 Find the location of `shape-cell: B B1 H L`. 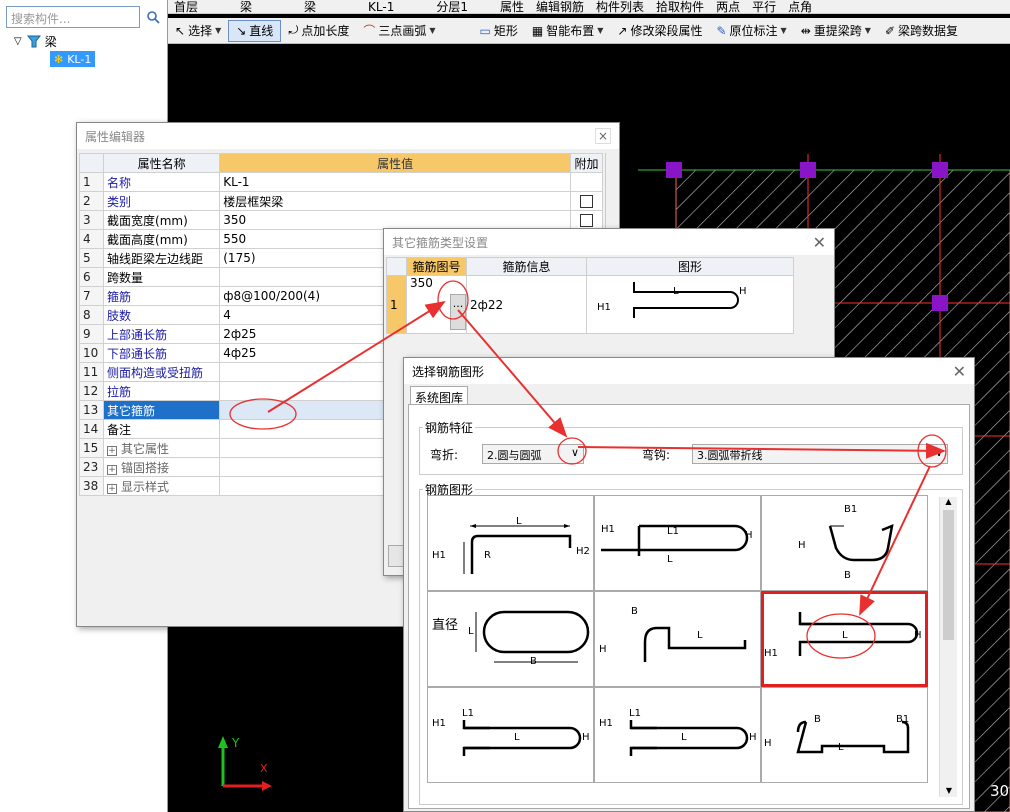

shape-cell: B B1 H L is located at coordinates (844, 735).